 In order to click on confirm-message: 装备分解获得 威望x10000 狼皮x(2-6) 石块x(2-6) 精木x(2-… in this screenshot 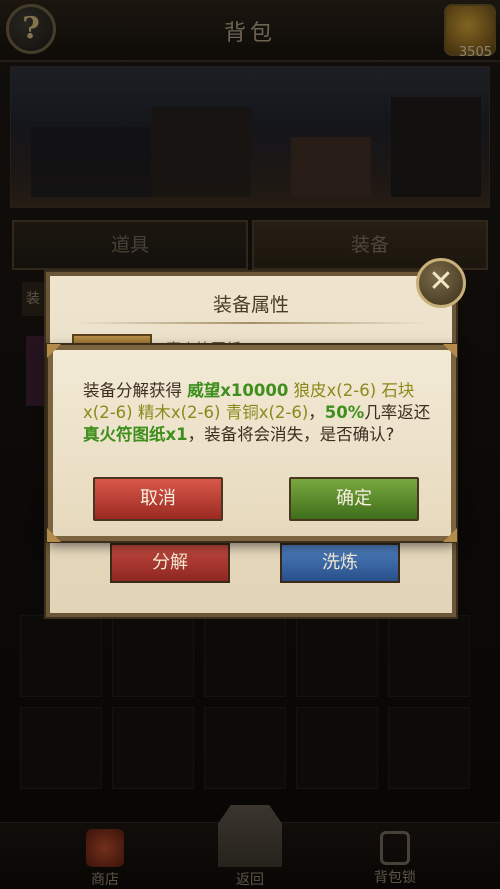, I will do `click(257, 412)`.